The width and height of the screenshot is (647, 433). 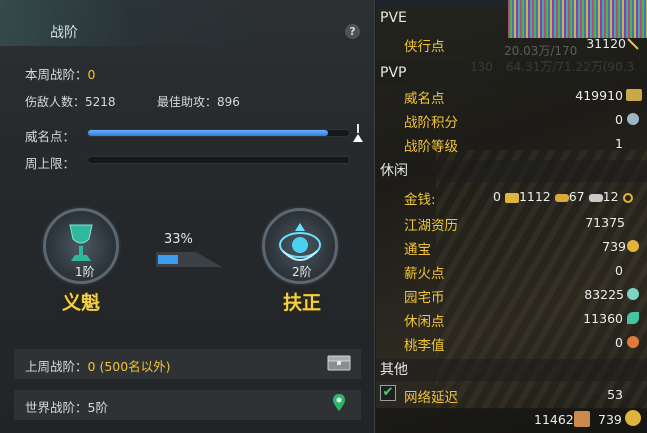 I want to click on best-assist-label: 最佳助攻：, so click(x=187, y=102).